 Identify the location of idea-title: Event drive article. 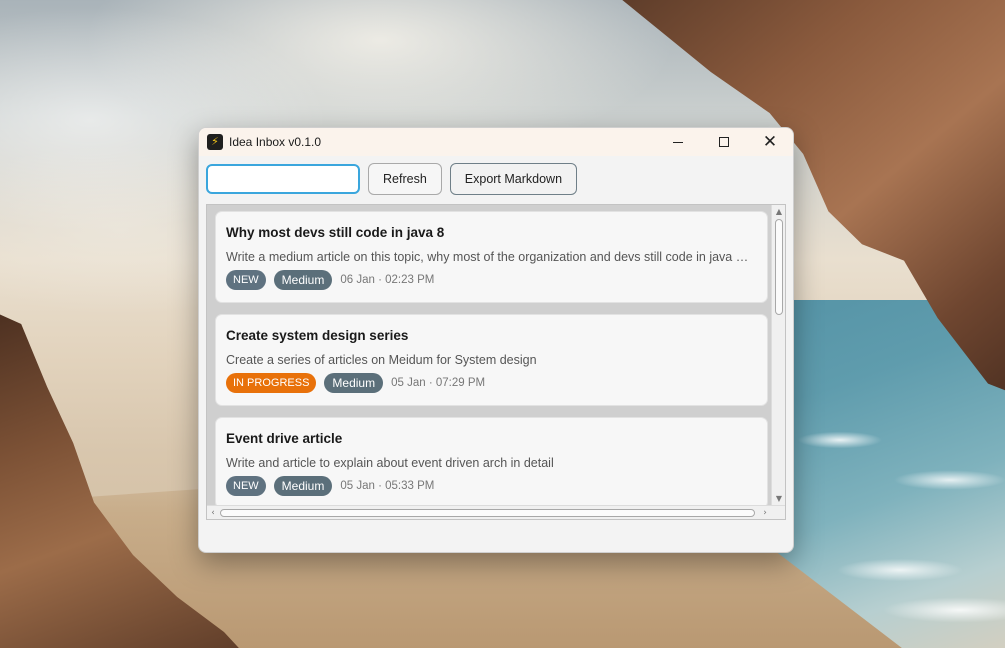
(284, 438).